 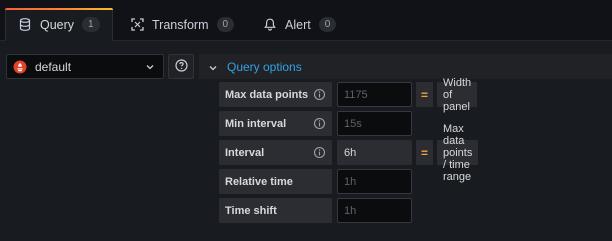 What do you see at coordinates (256, 123) in the screenshot?
I see `min-interval-label-text: Min interval` at bounding box center [256, 123].